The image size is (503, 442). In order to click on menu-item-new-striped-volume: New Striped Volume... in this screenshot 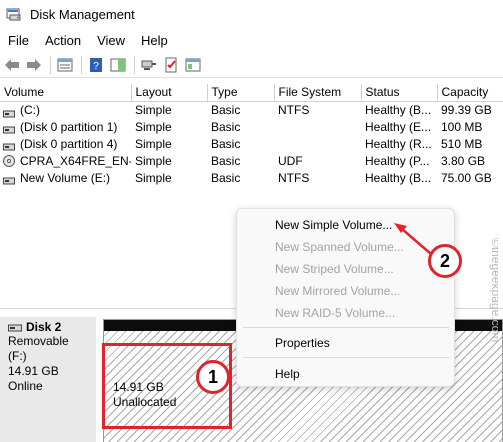, I will do `click(334, 269)`.